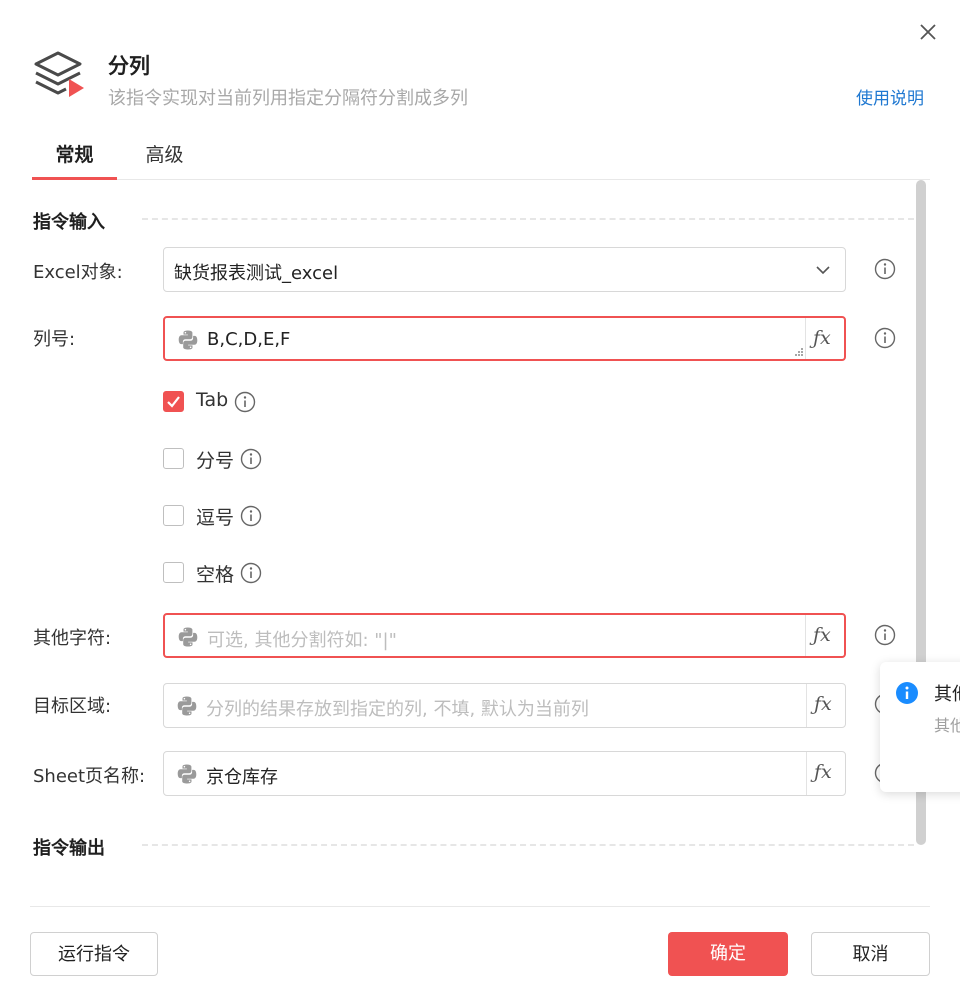 This screenshot has height=1000, width=960. Describe the element at coordinates (907, 693) in the screenshot. I see `info-filled-icon` at that location.